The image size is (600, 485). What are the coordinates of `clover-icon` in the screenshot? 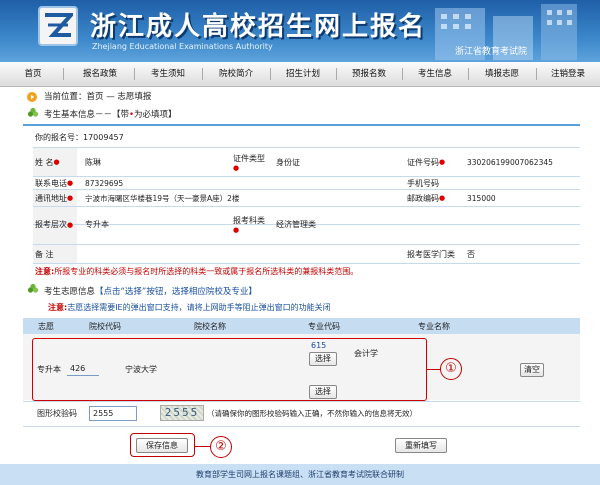 It's located at (33, 113).